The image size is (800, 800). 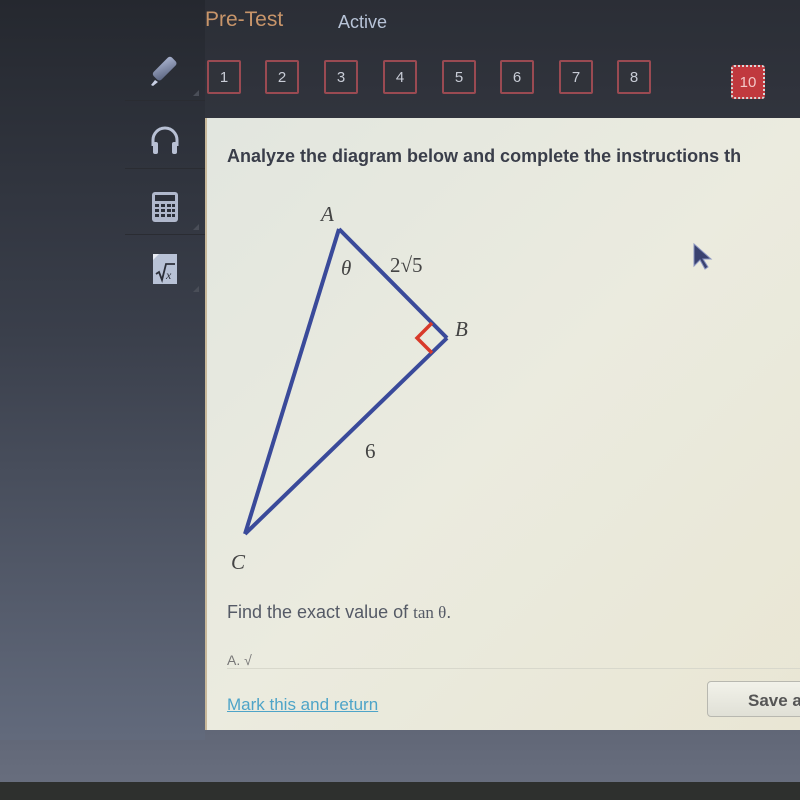 What do you see at coordinates (748, 82) in the screenshot?
I see `question-button-10-current: 10` at bounding box center [748, 82].